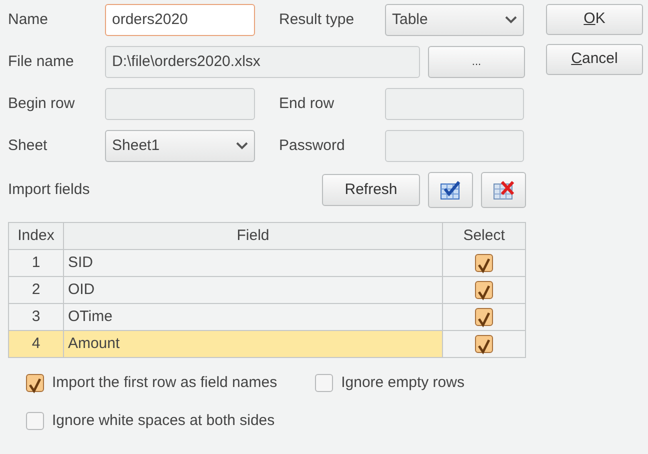  What do you see at coordinates (253, 290) in the screenshot?
I see `table-cell: OID` at bounding box center [253, 290].